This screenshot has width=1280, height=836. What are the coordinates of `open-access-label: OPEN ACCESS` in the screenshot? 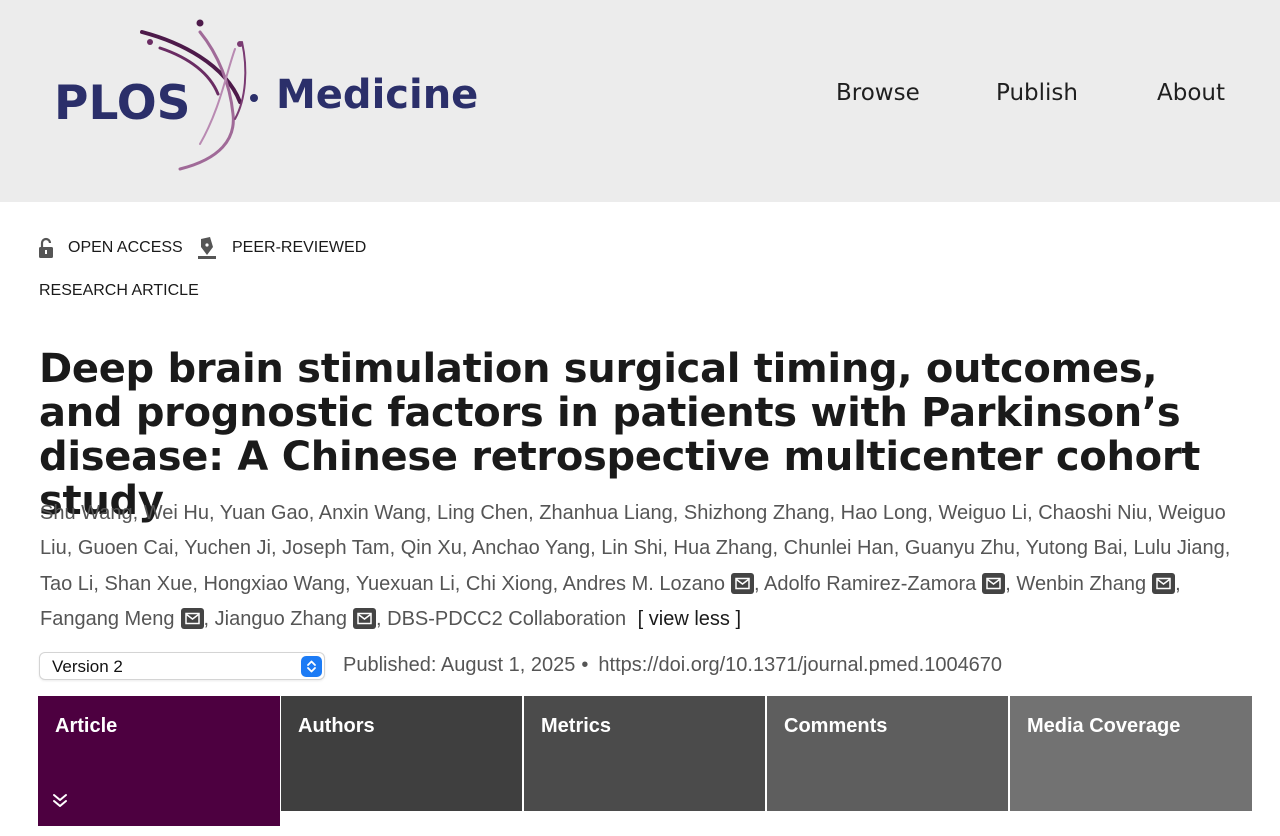 It's located at (125, 247).